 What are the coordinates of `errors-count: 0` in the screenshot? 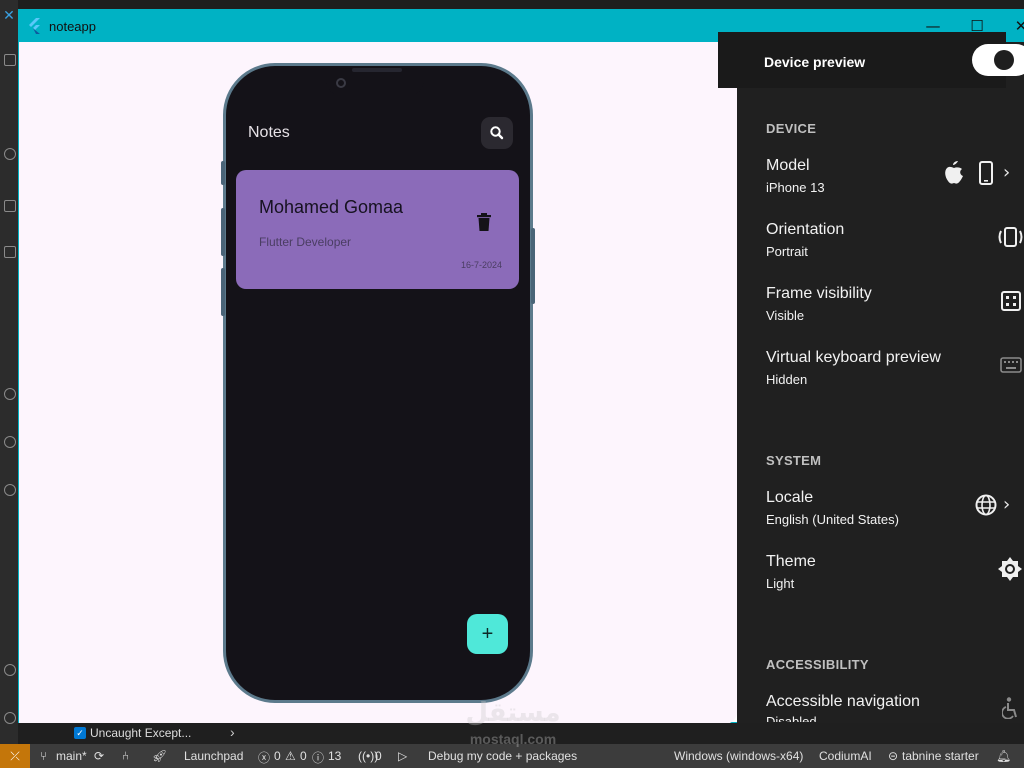 It's located at (277, 756).